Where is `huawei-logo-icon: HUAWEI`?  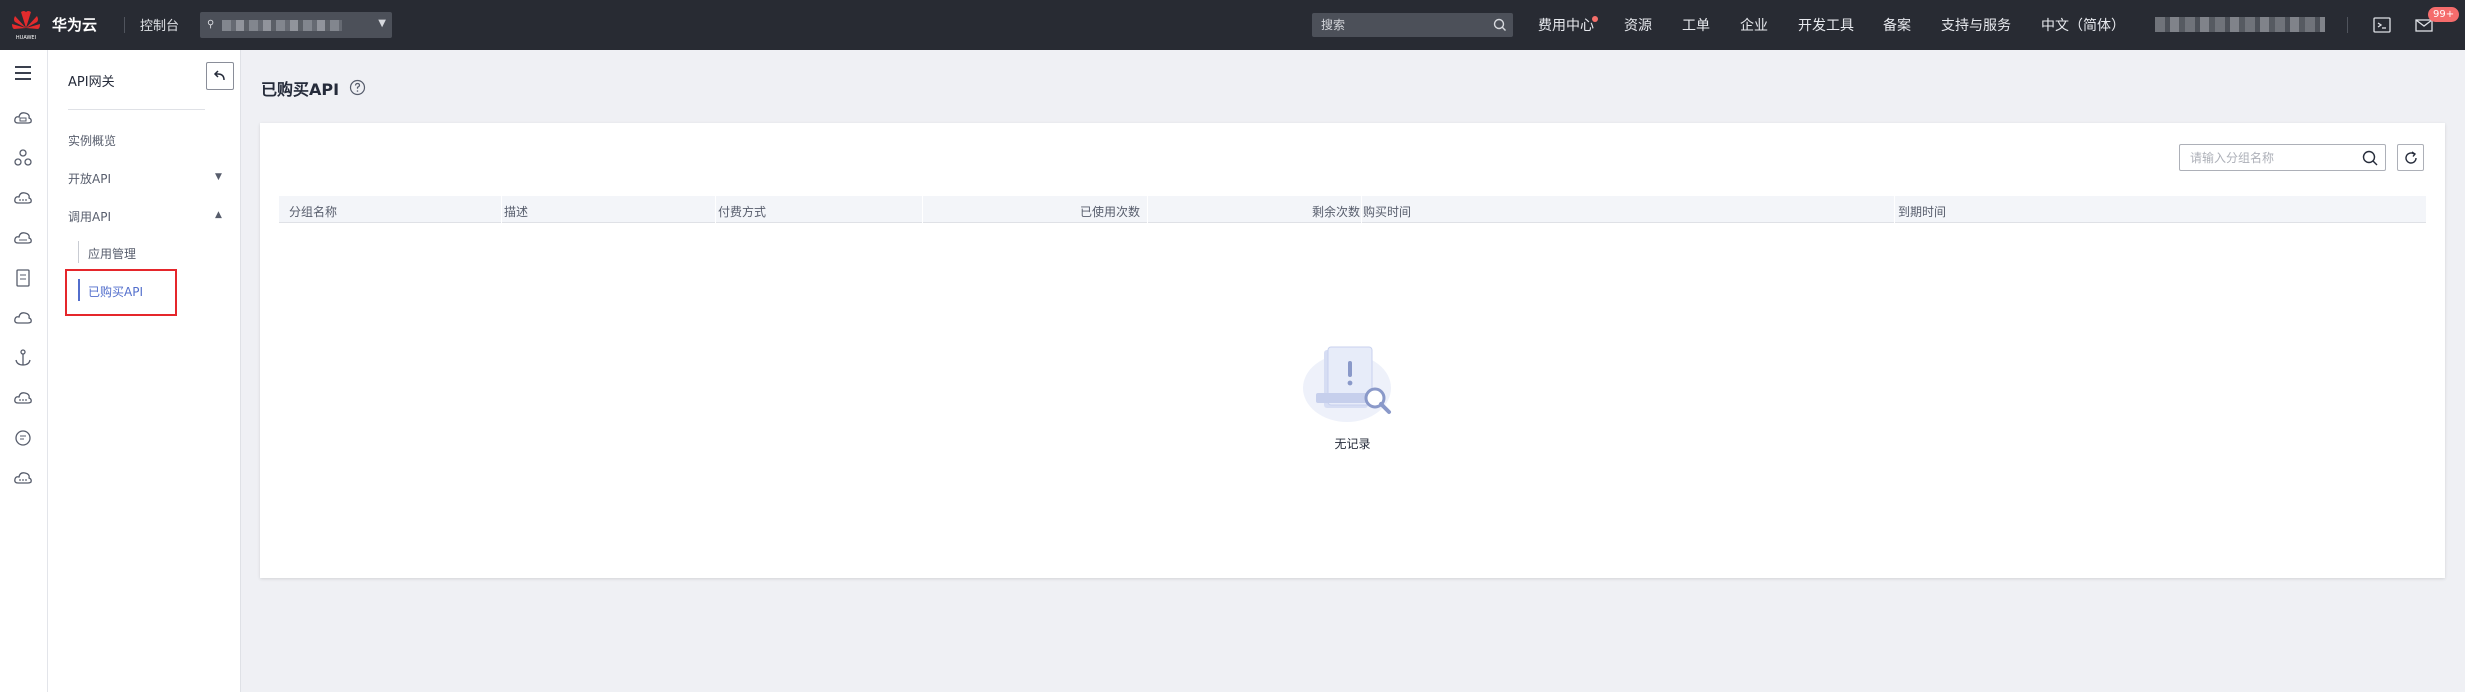 huawei-logo-icon: HUAWEI is located at coordinates (26, 25).